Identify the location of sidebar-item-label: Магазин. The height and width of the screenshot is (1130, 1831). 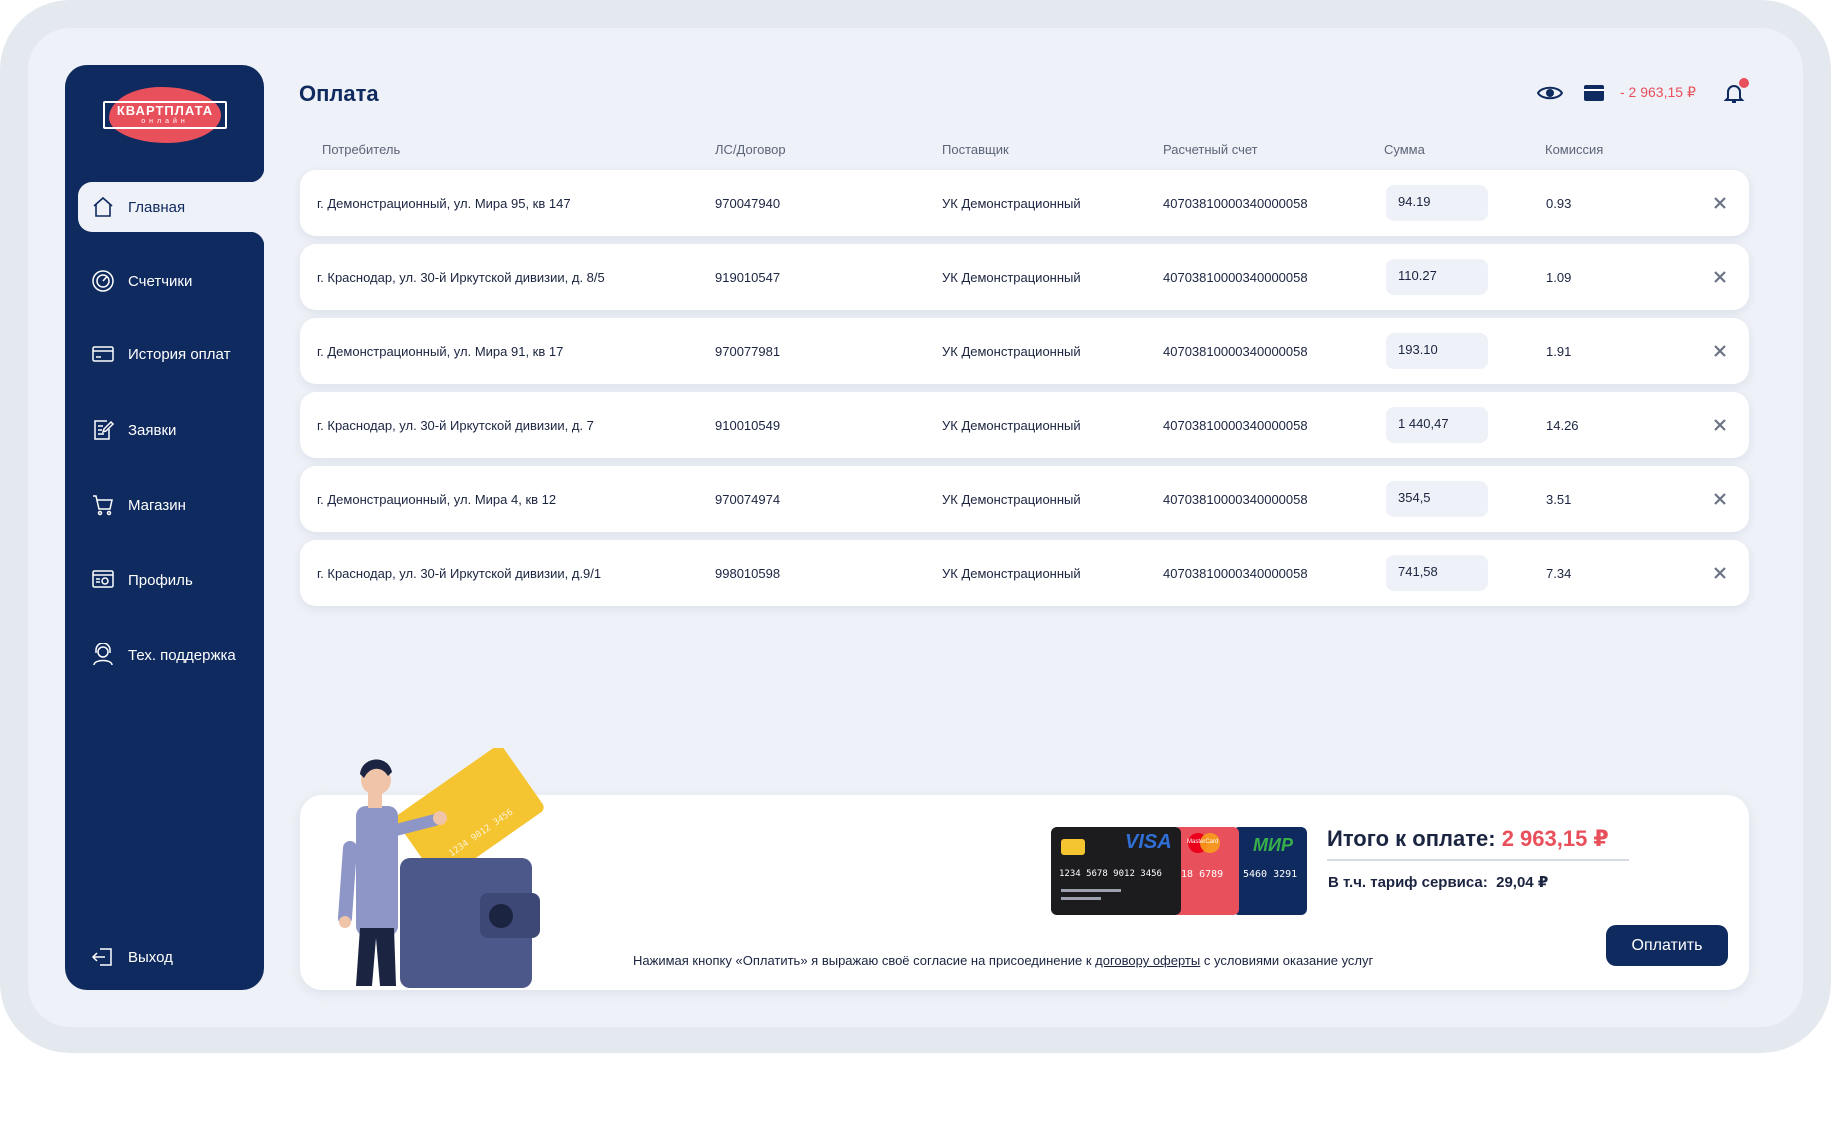
(157, 505).